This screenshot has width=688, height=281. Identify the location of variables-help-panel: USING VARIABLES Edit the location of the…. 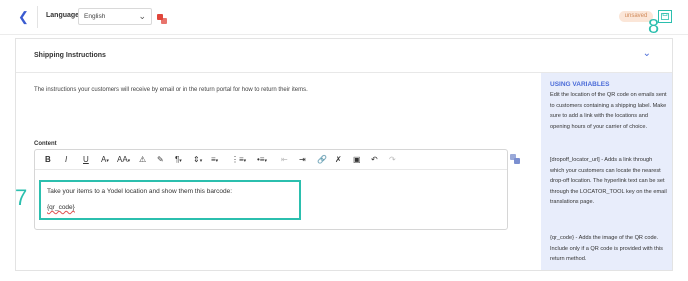
(606, 171).